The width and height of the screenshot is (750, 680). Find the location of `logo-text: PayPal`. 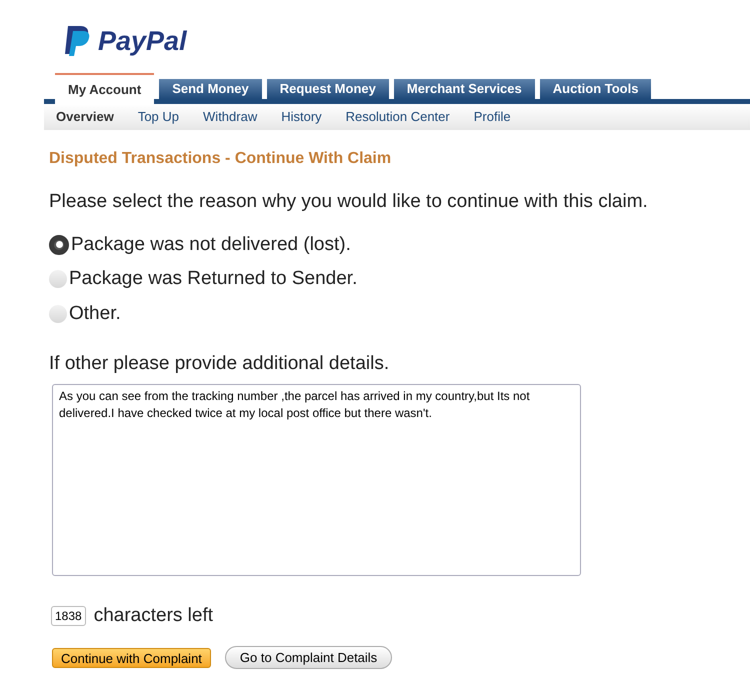

logo-text: PayPal is located at coordinates (142, 41).